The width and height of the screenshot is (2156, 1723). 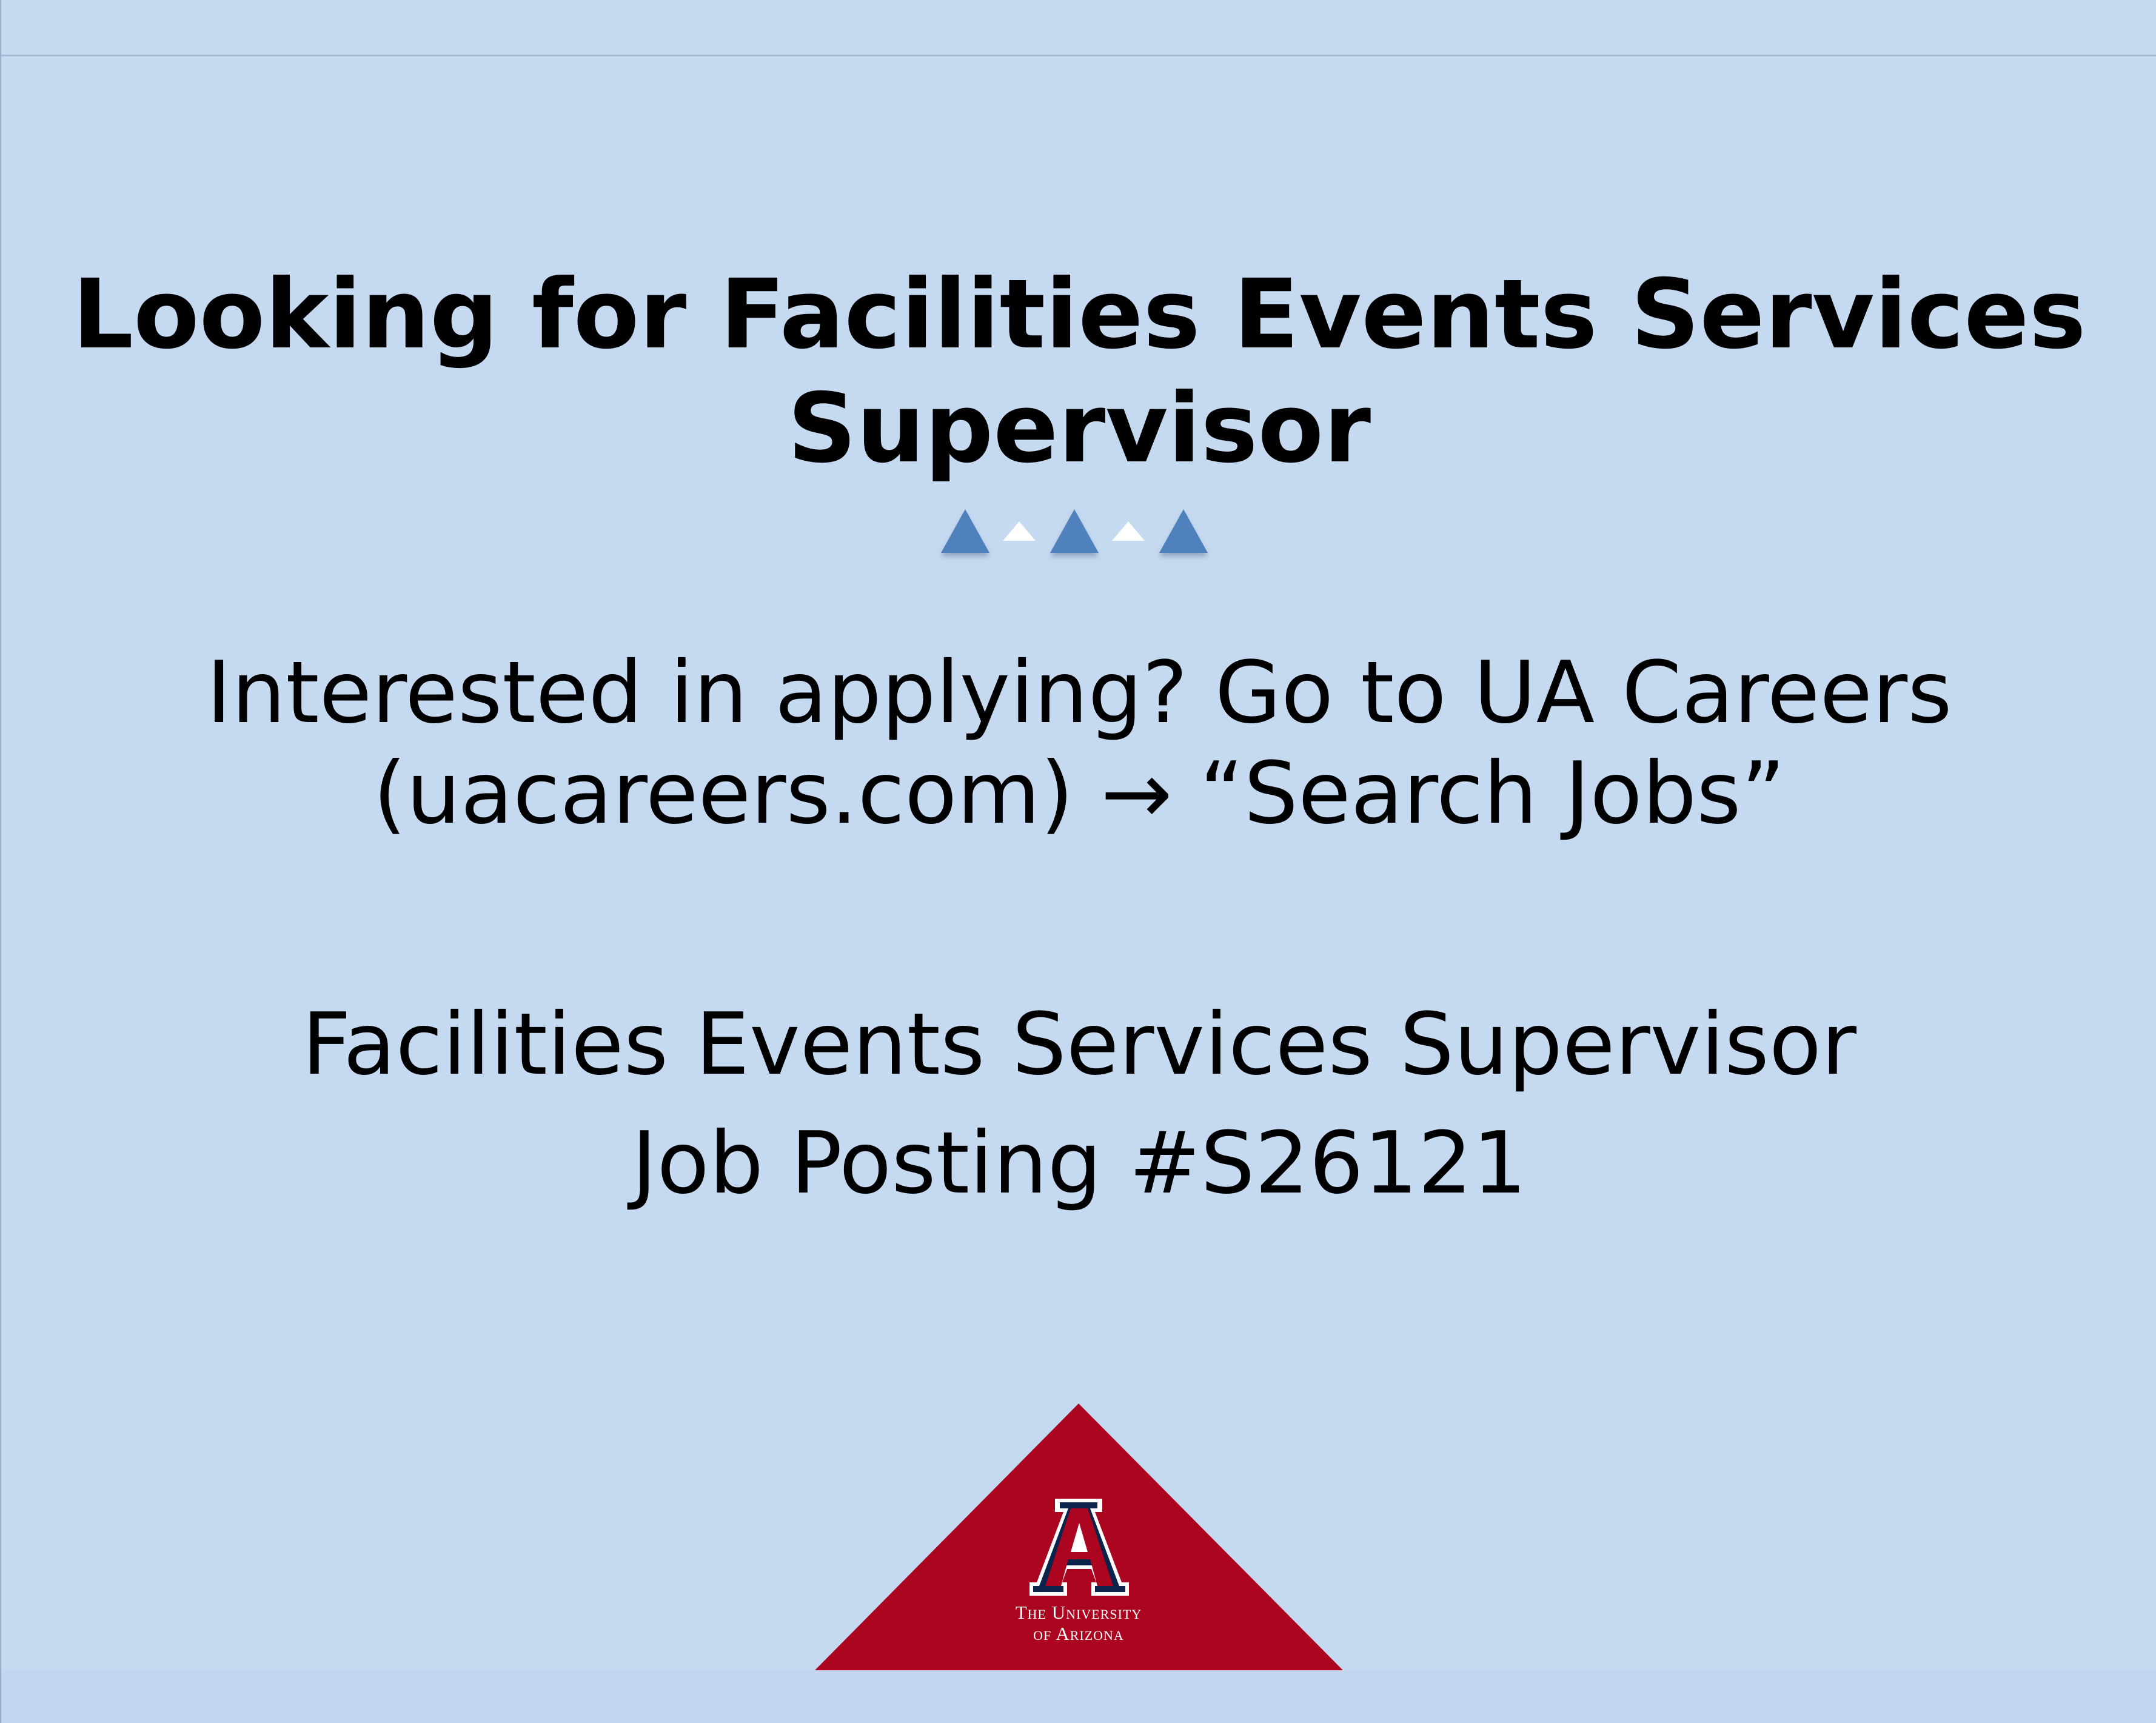 What do you see at coordinates (1079, 1612) in the screenshot?
I see `logo-wordmark-line-1: The University` at bounding box center [1079, 1612].